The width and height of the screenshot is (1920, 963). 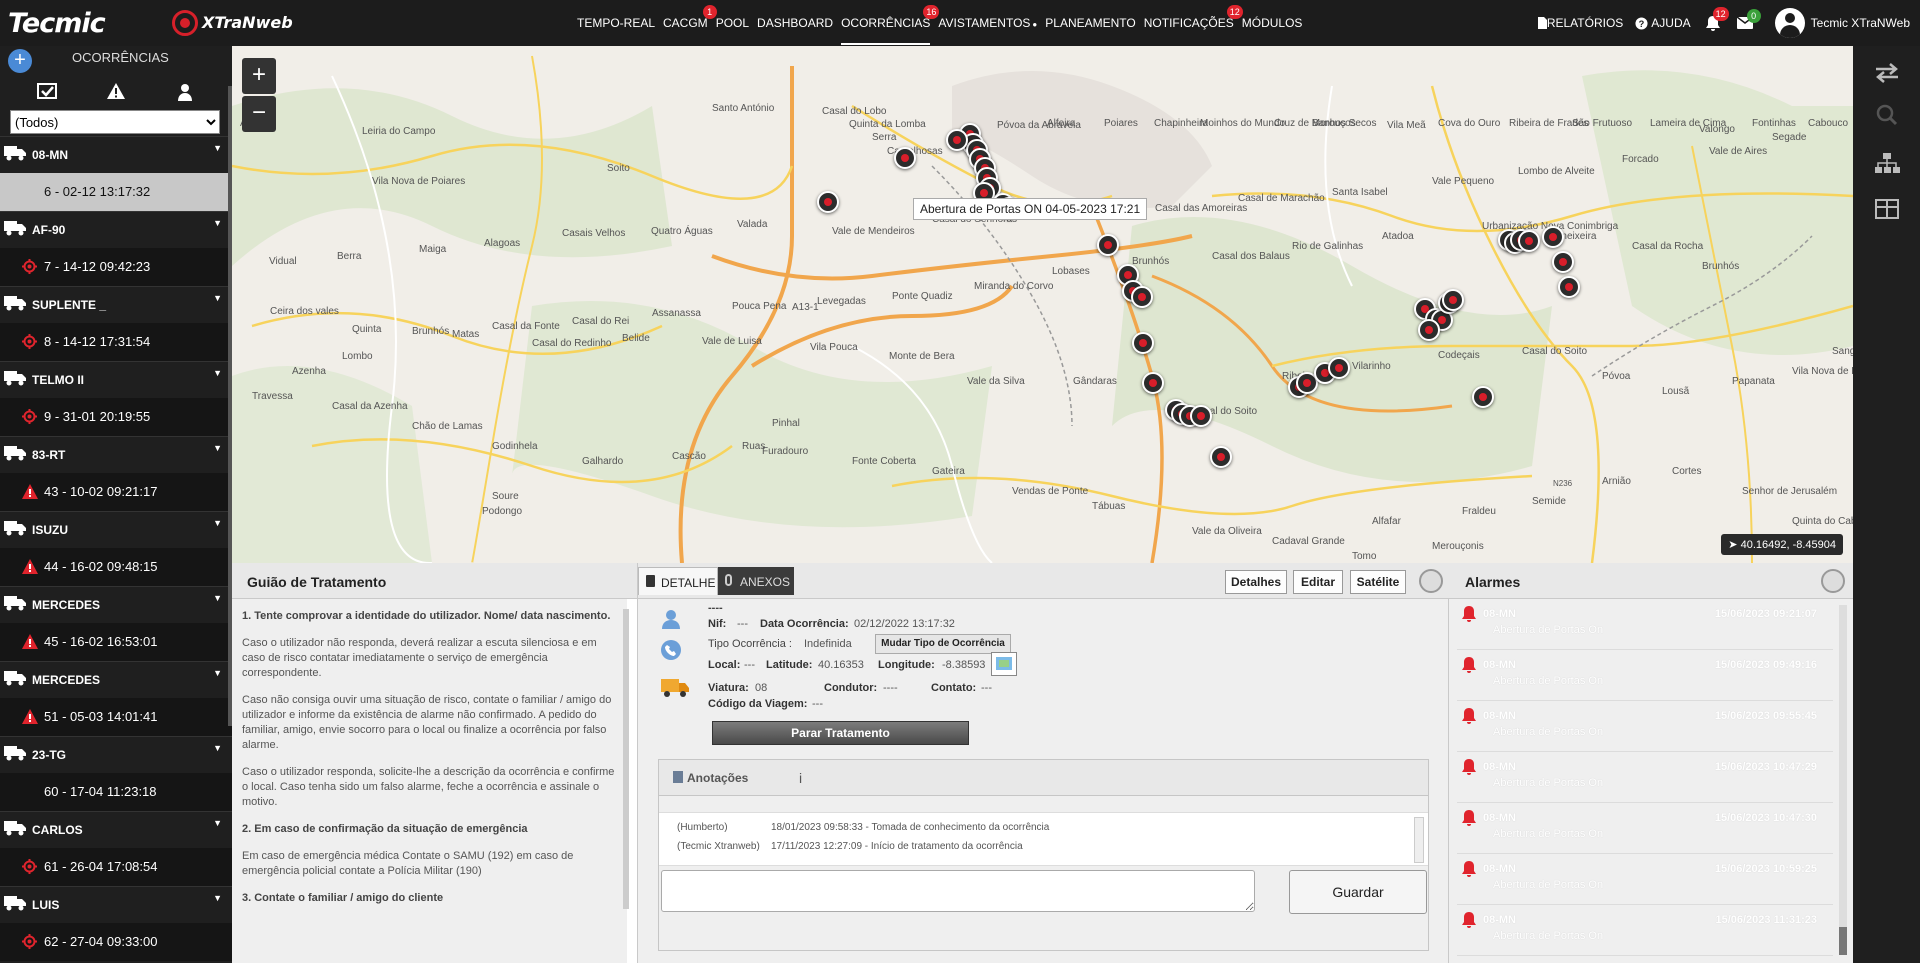 What do you see at coordinates (116, 154) in the screenshot?
I see `vehicle-row: 08-MN ▼` at bounding box center [116, 154].